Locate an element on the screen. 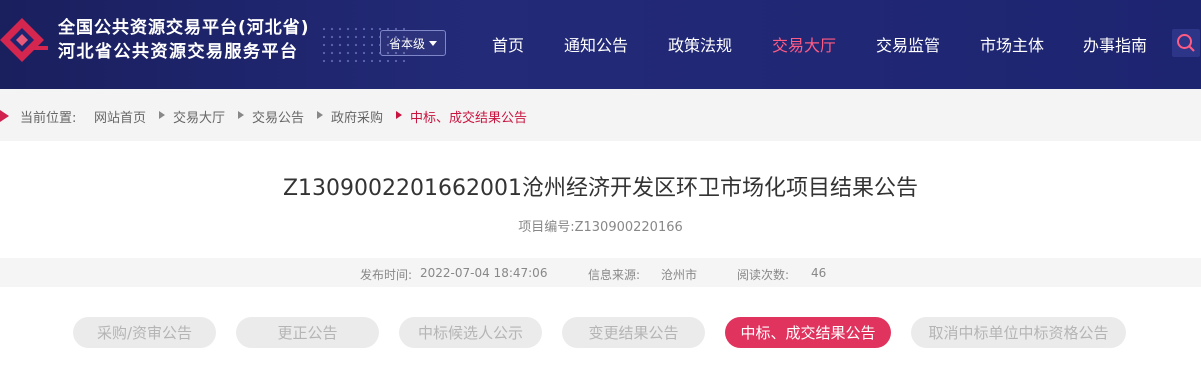 This screenshot has width=1201, height=385. site-name-line1: 全国公共资源交易平台(河北省) is located at coordinates (184, 28).